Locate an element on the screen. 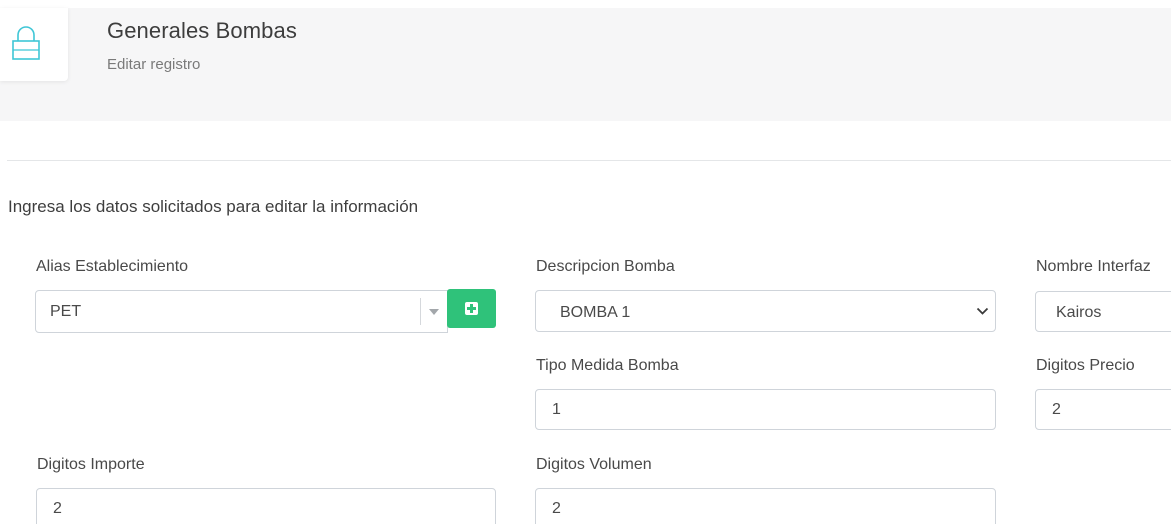 The height and width of the screenshot is (524, 1171). digitos-importe-input: 2 is located at coordinates (266, 506).